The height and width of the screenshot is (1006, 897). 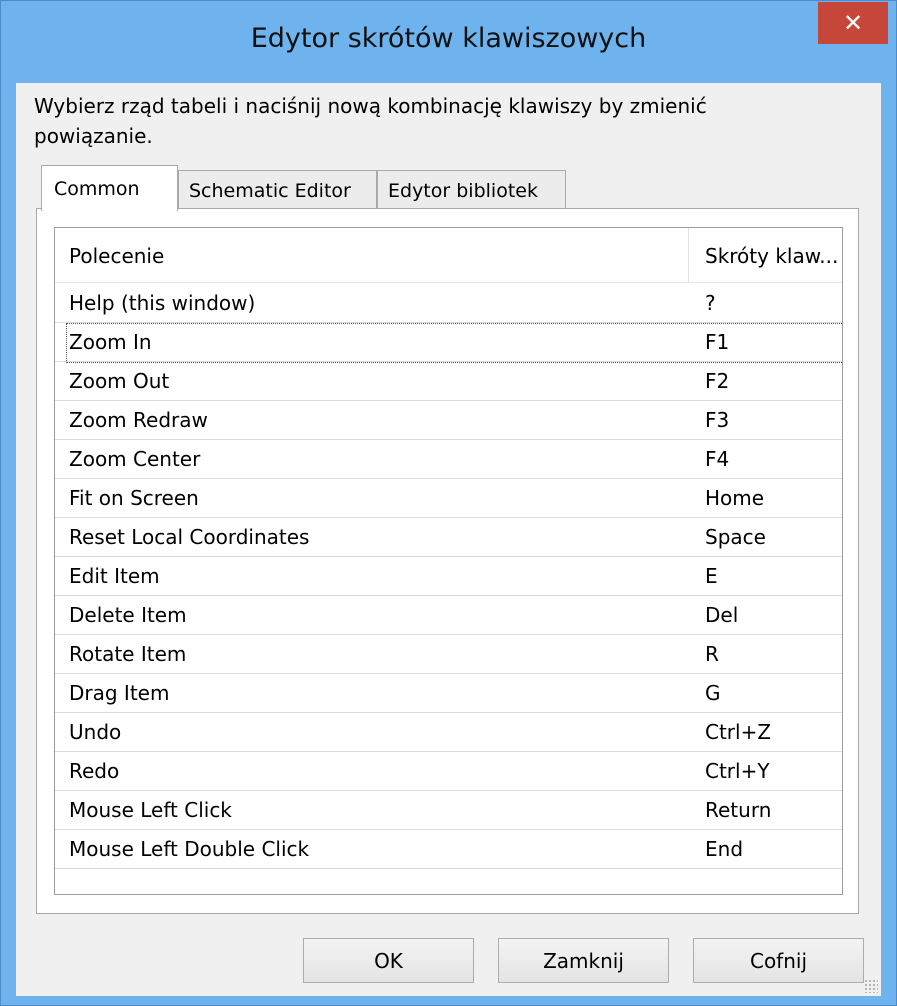 I want to click on resize-grip-icon, so click(x=871, y=986).